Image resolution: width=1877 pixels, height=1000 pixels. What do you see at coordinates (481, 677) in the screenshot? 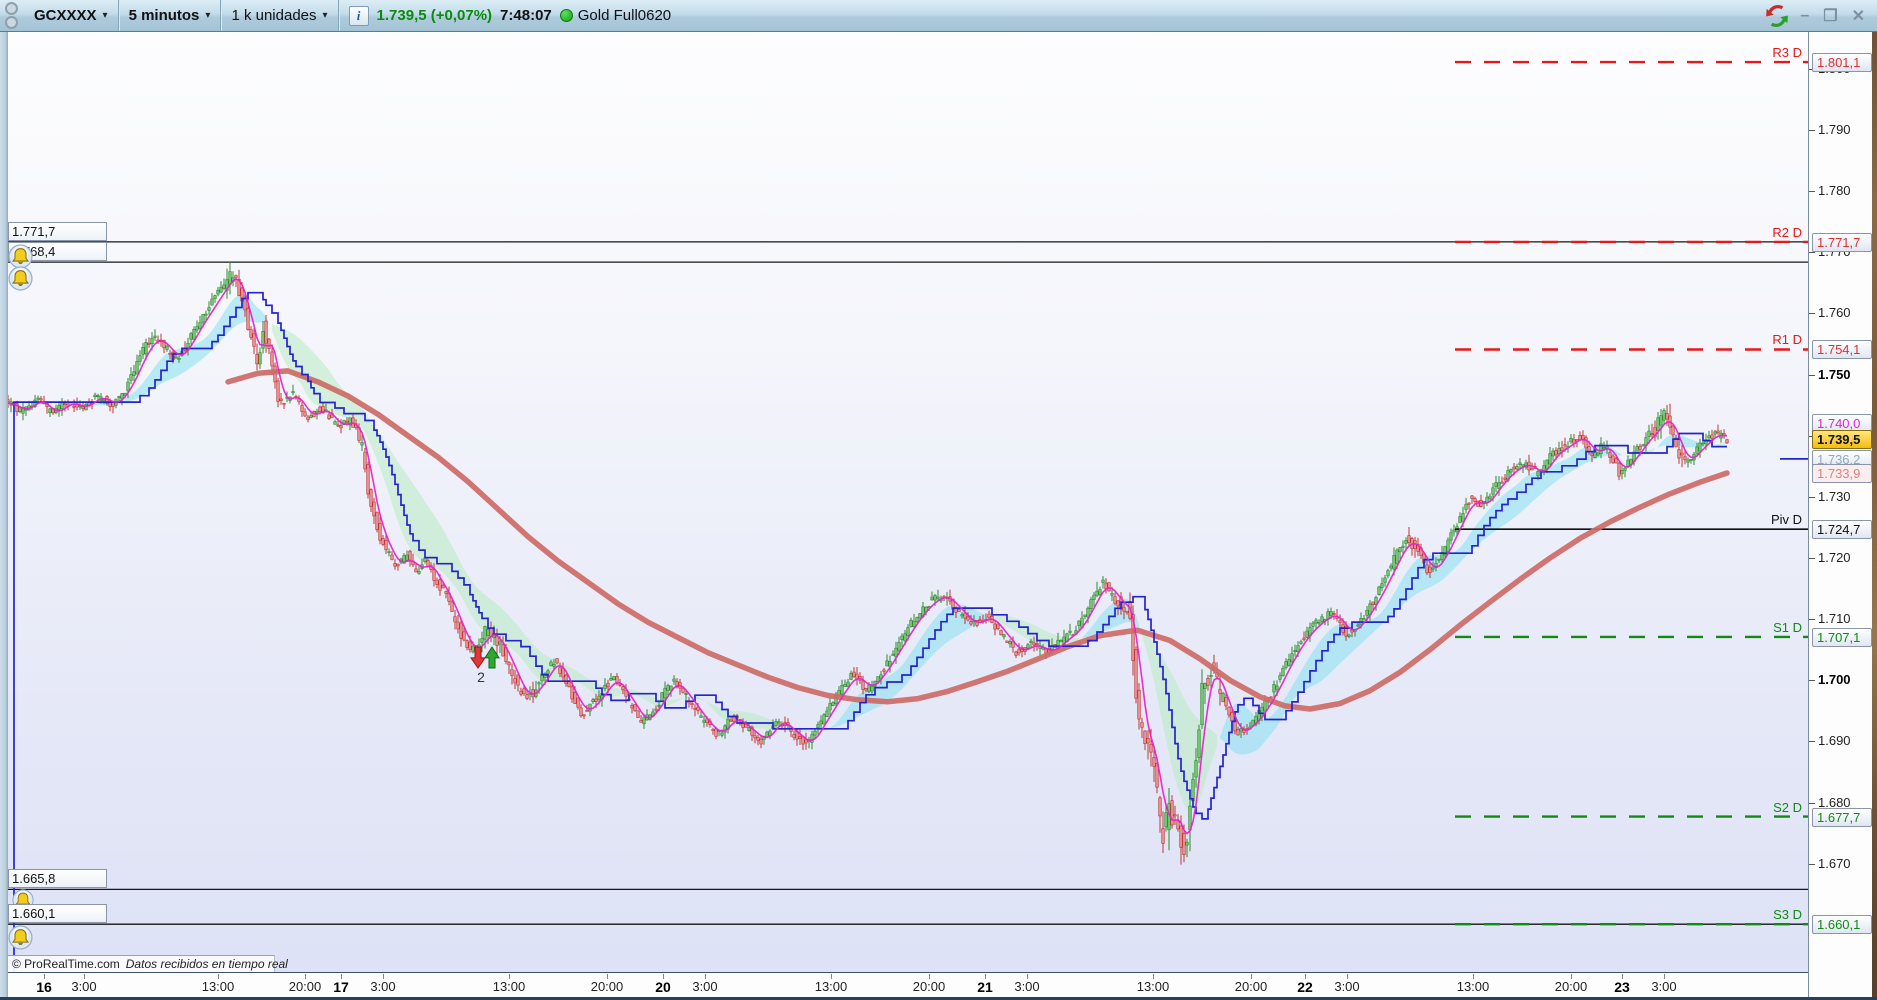
I see `svg-text: 2` at bounding box center [481, 677].